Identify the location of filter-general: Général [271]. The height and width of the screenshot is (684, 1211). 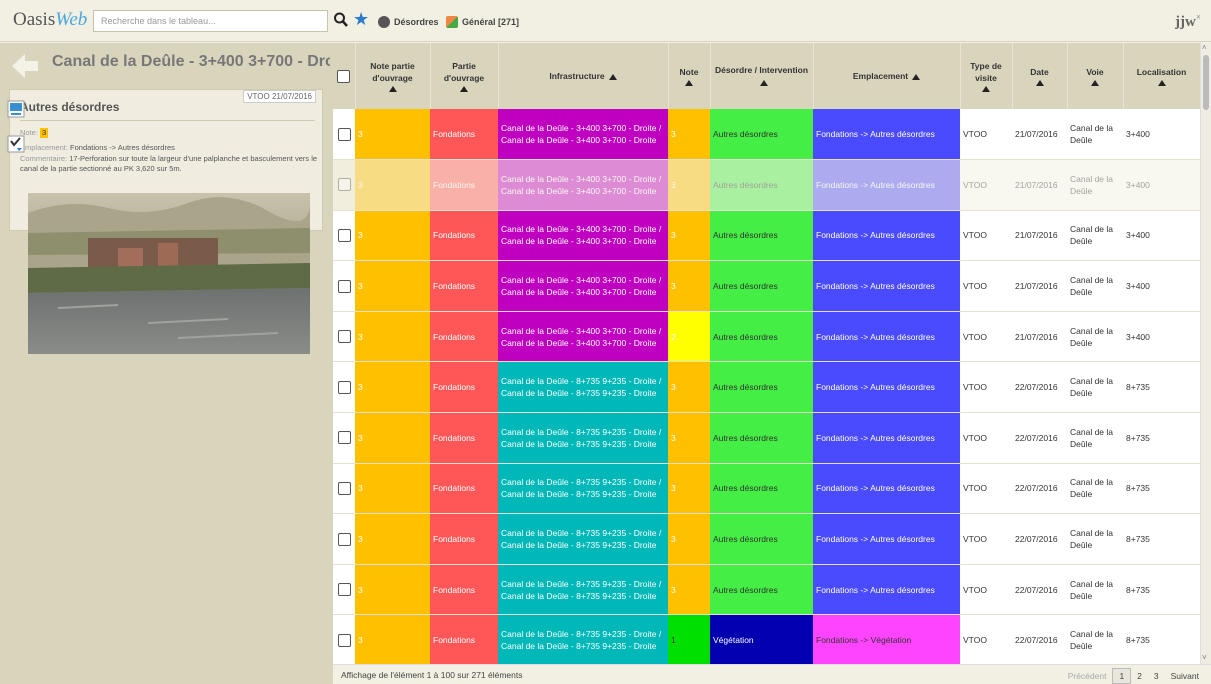
(482, 22).